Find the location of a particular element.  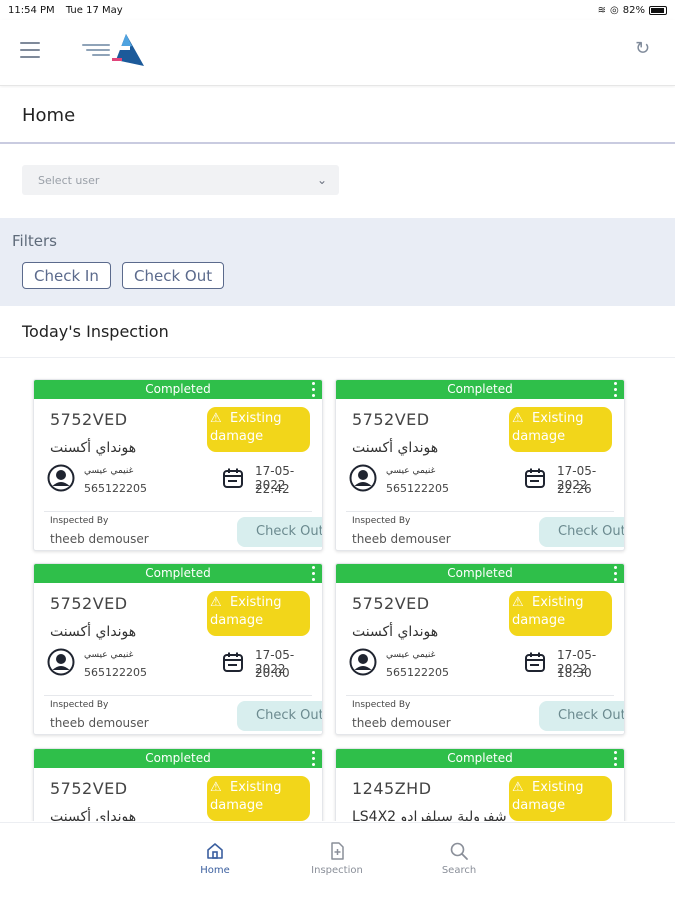

status-time: 11:54 PM is located at coordinates (31, 10).